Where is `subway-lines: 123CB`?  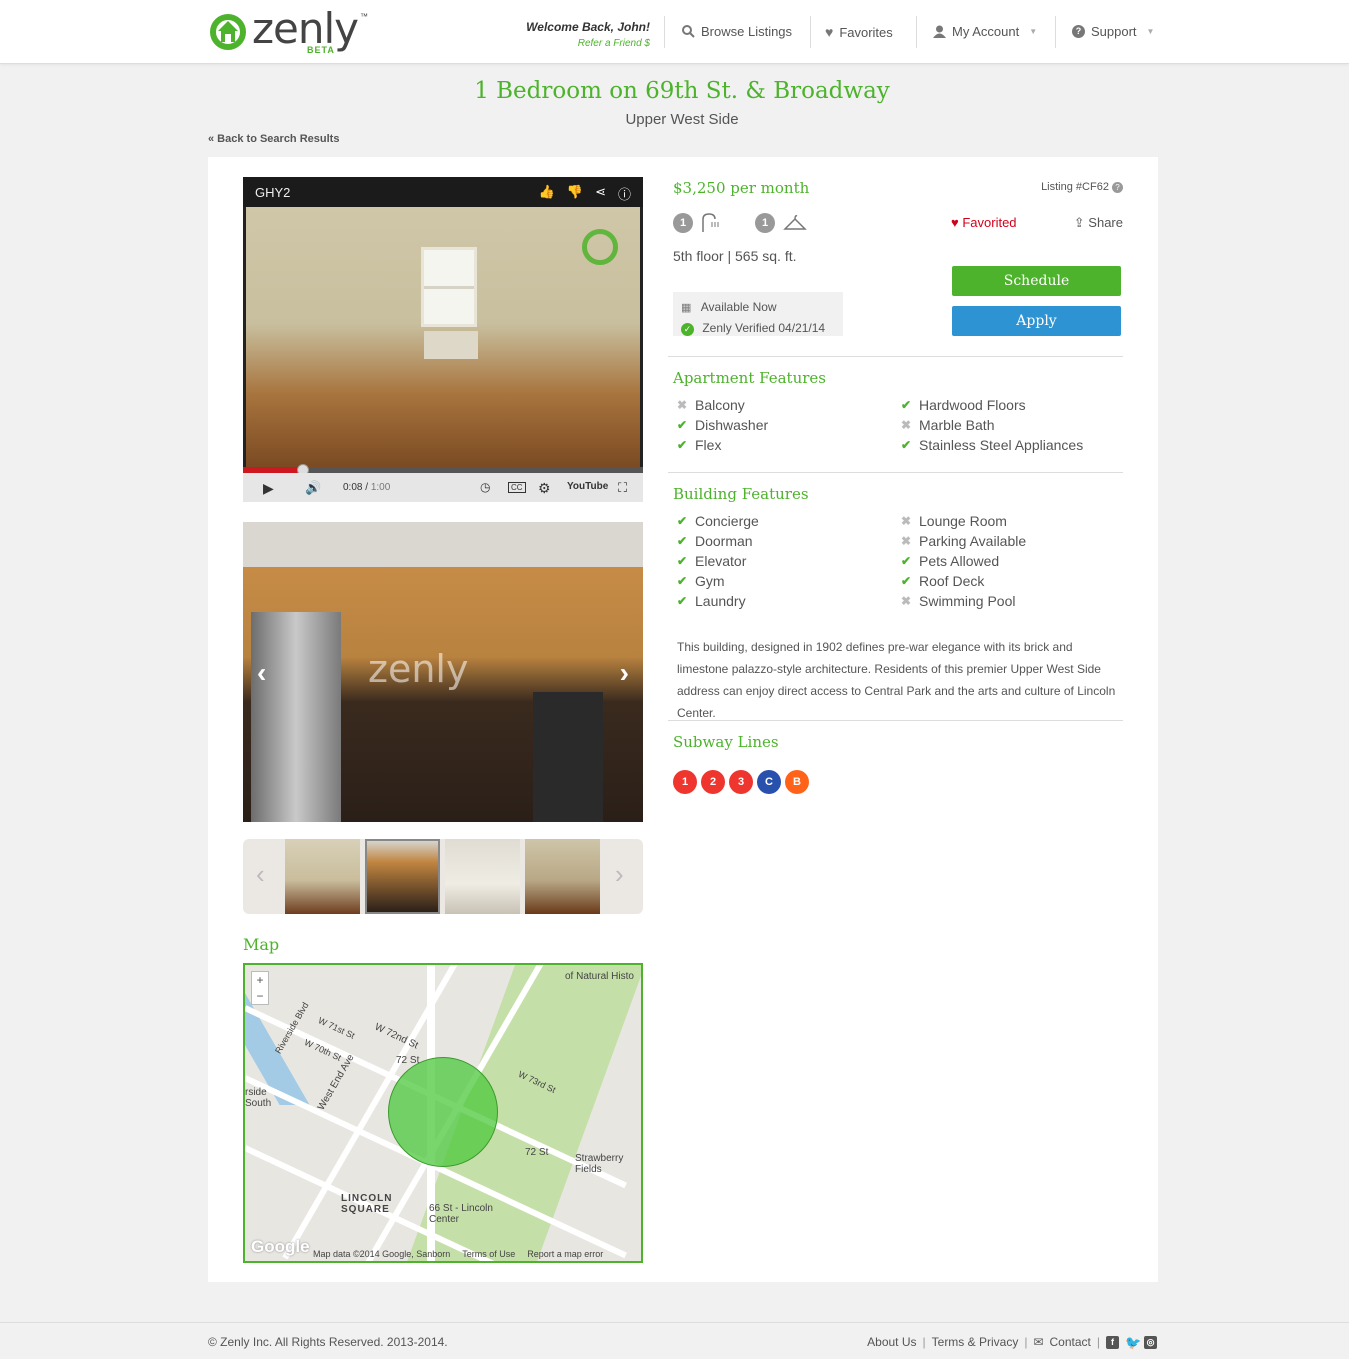
subway-lines: 123CB is located at coordinates (741, 782).